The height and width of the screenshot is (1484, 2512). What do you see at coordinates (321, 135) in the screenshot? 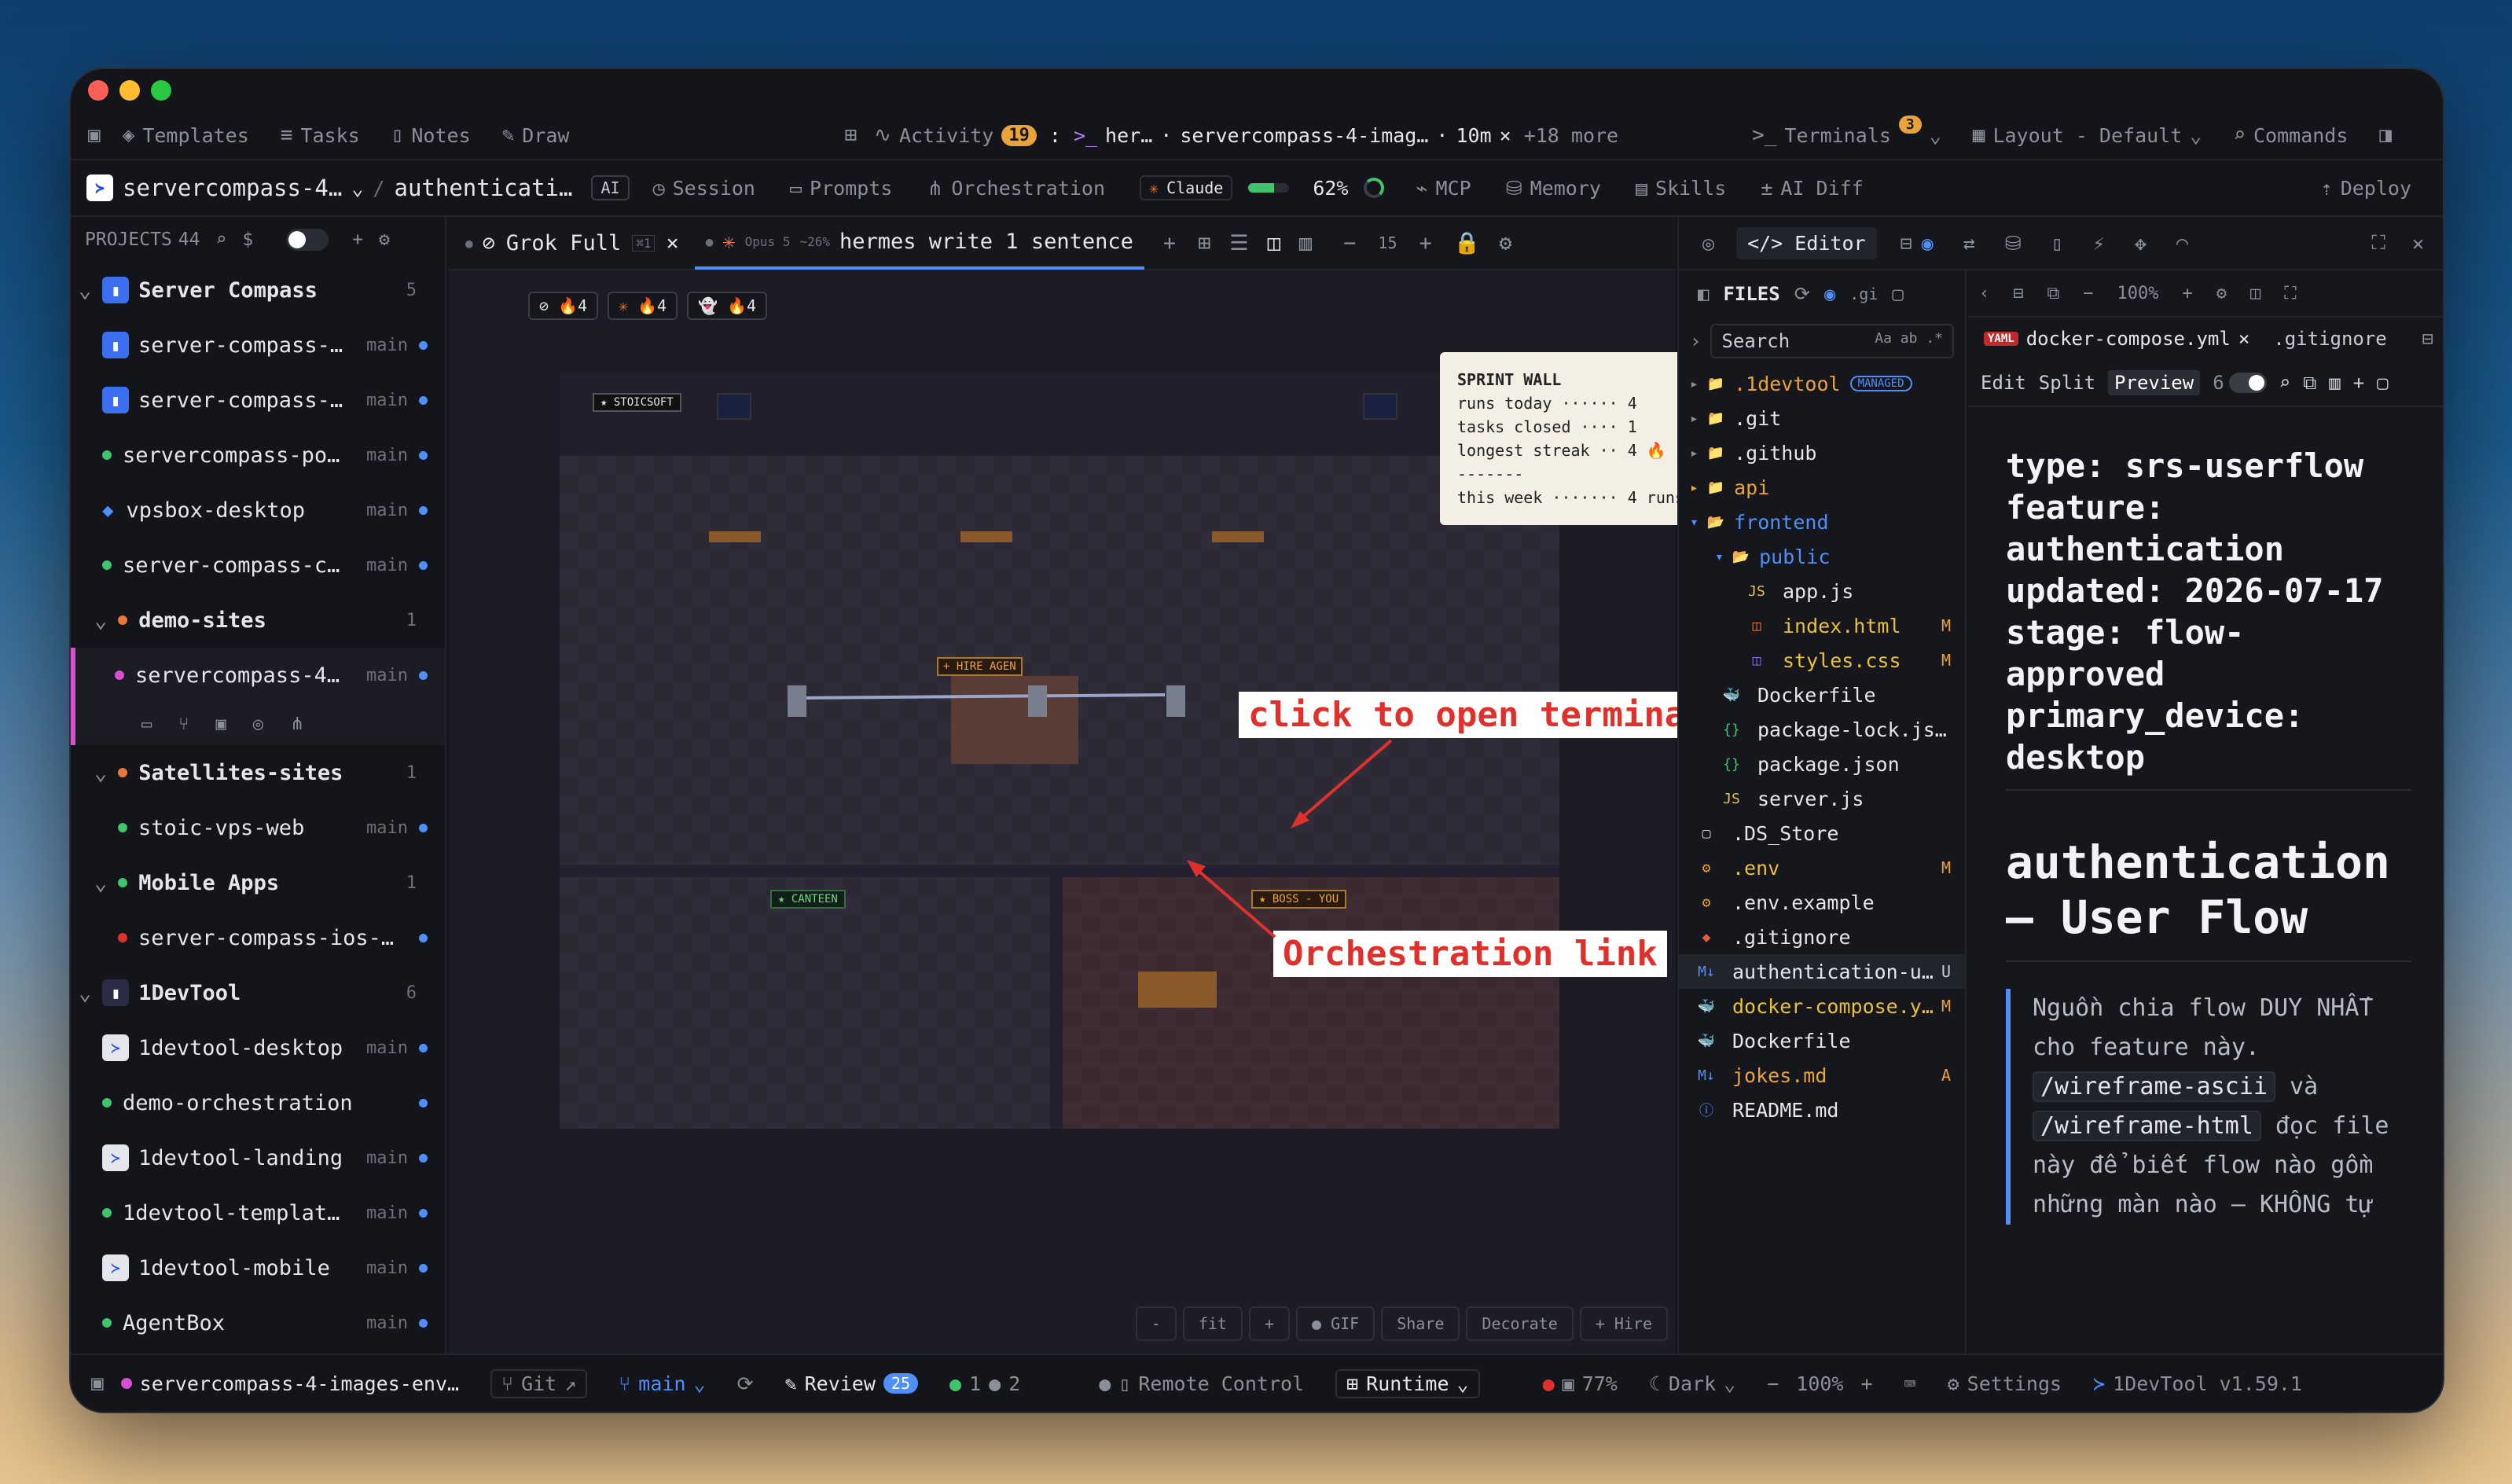
I see `tasks-button: ≡ Tasks` at bounding box center [321, 135].